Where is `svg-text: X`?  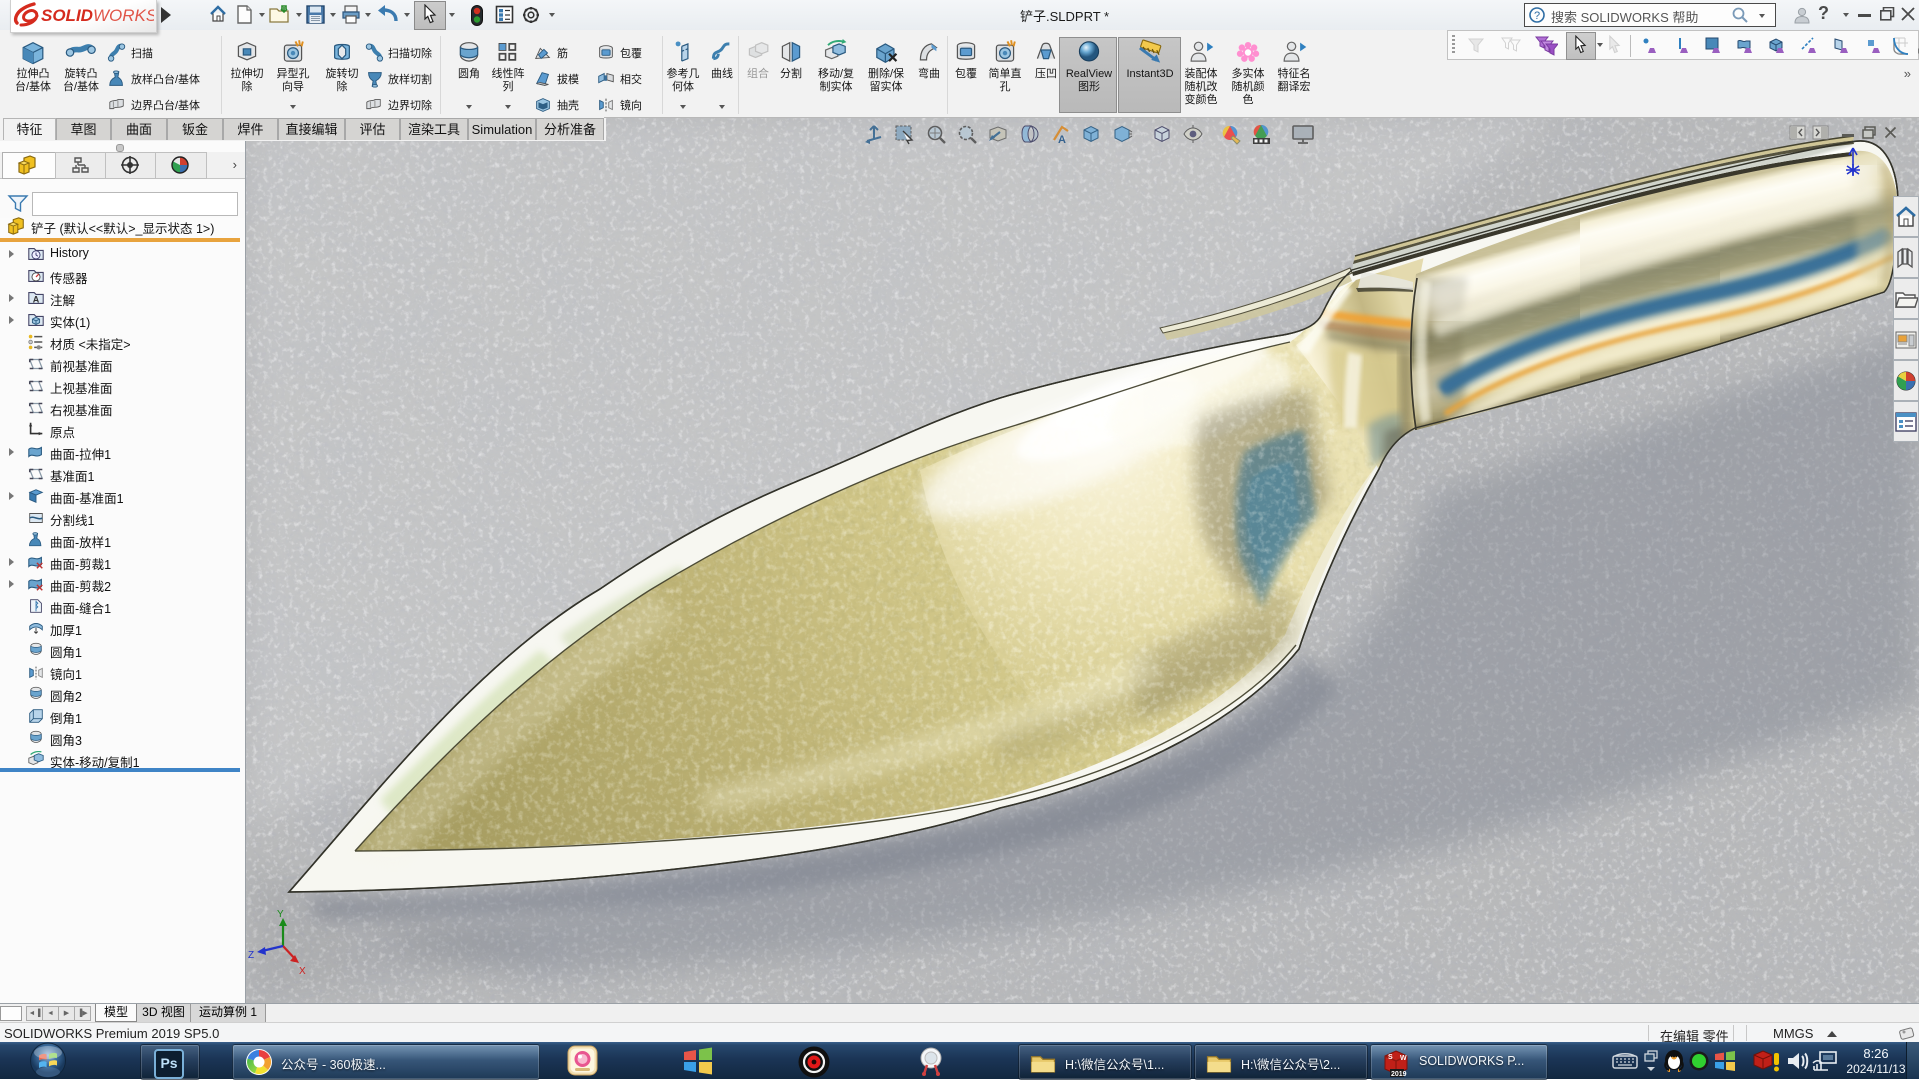
svg-text: X is located at coordinates (302, 971).